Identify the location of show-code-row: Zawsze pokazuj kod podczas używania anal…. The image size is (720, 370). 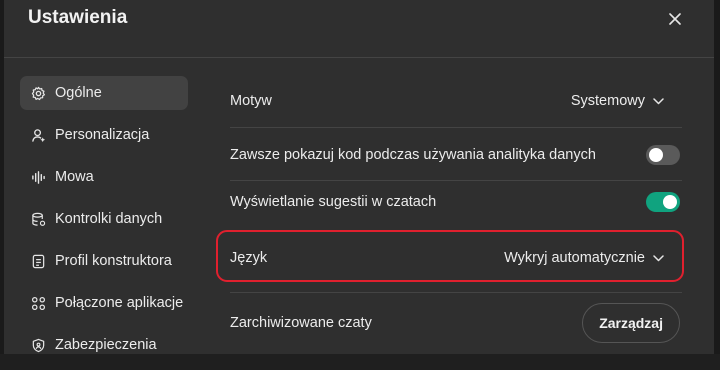
(451, 155).